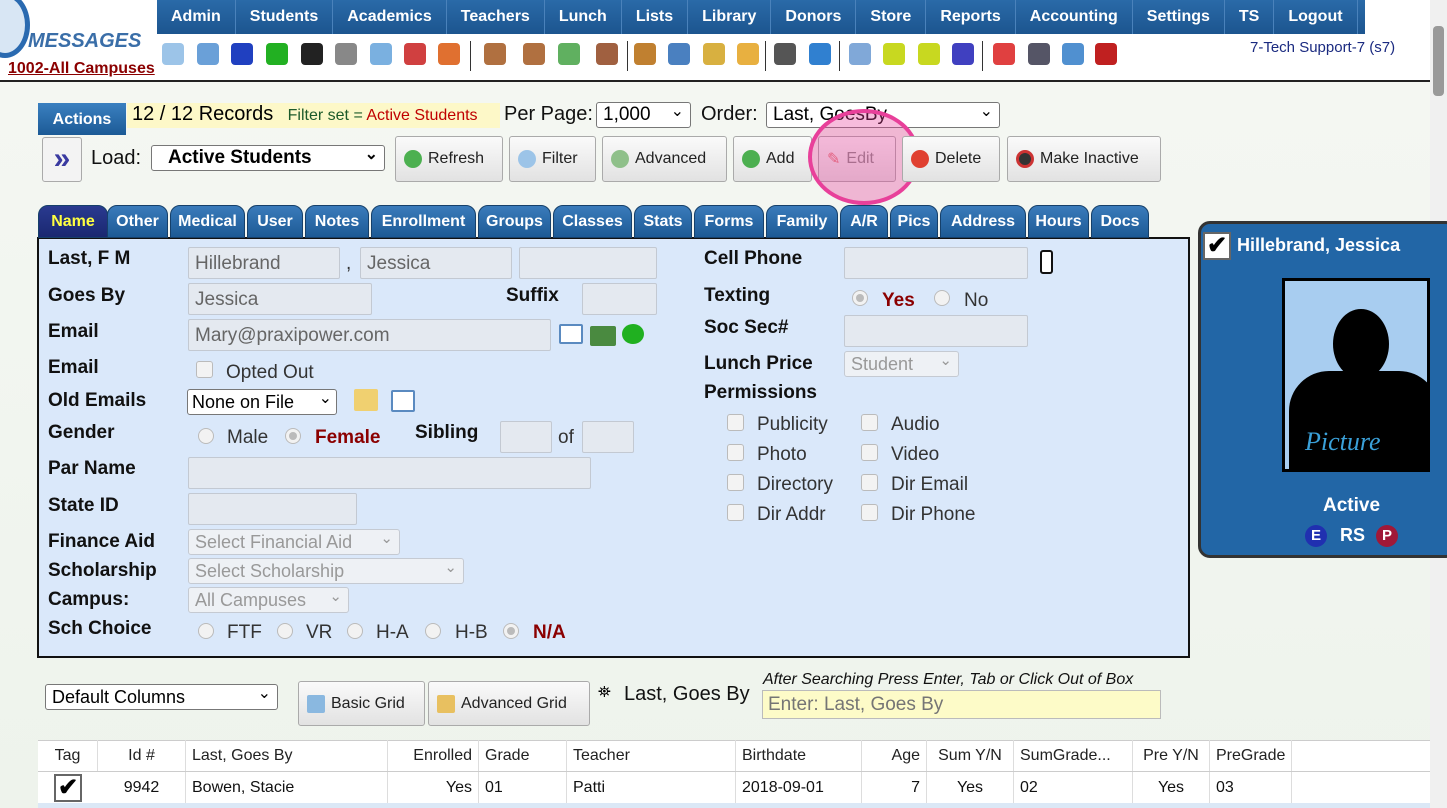  I want to click on tab-medical: Medical, so click(207, 221).